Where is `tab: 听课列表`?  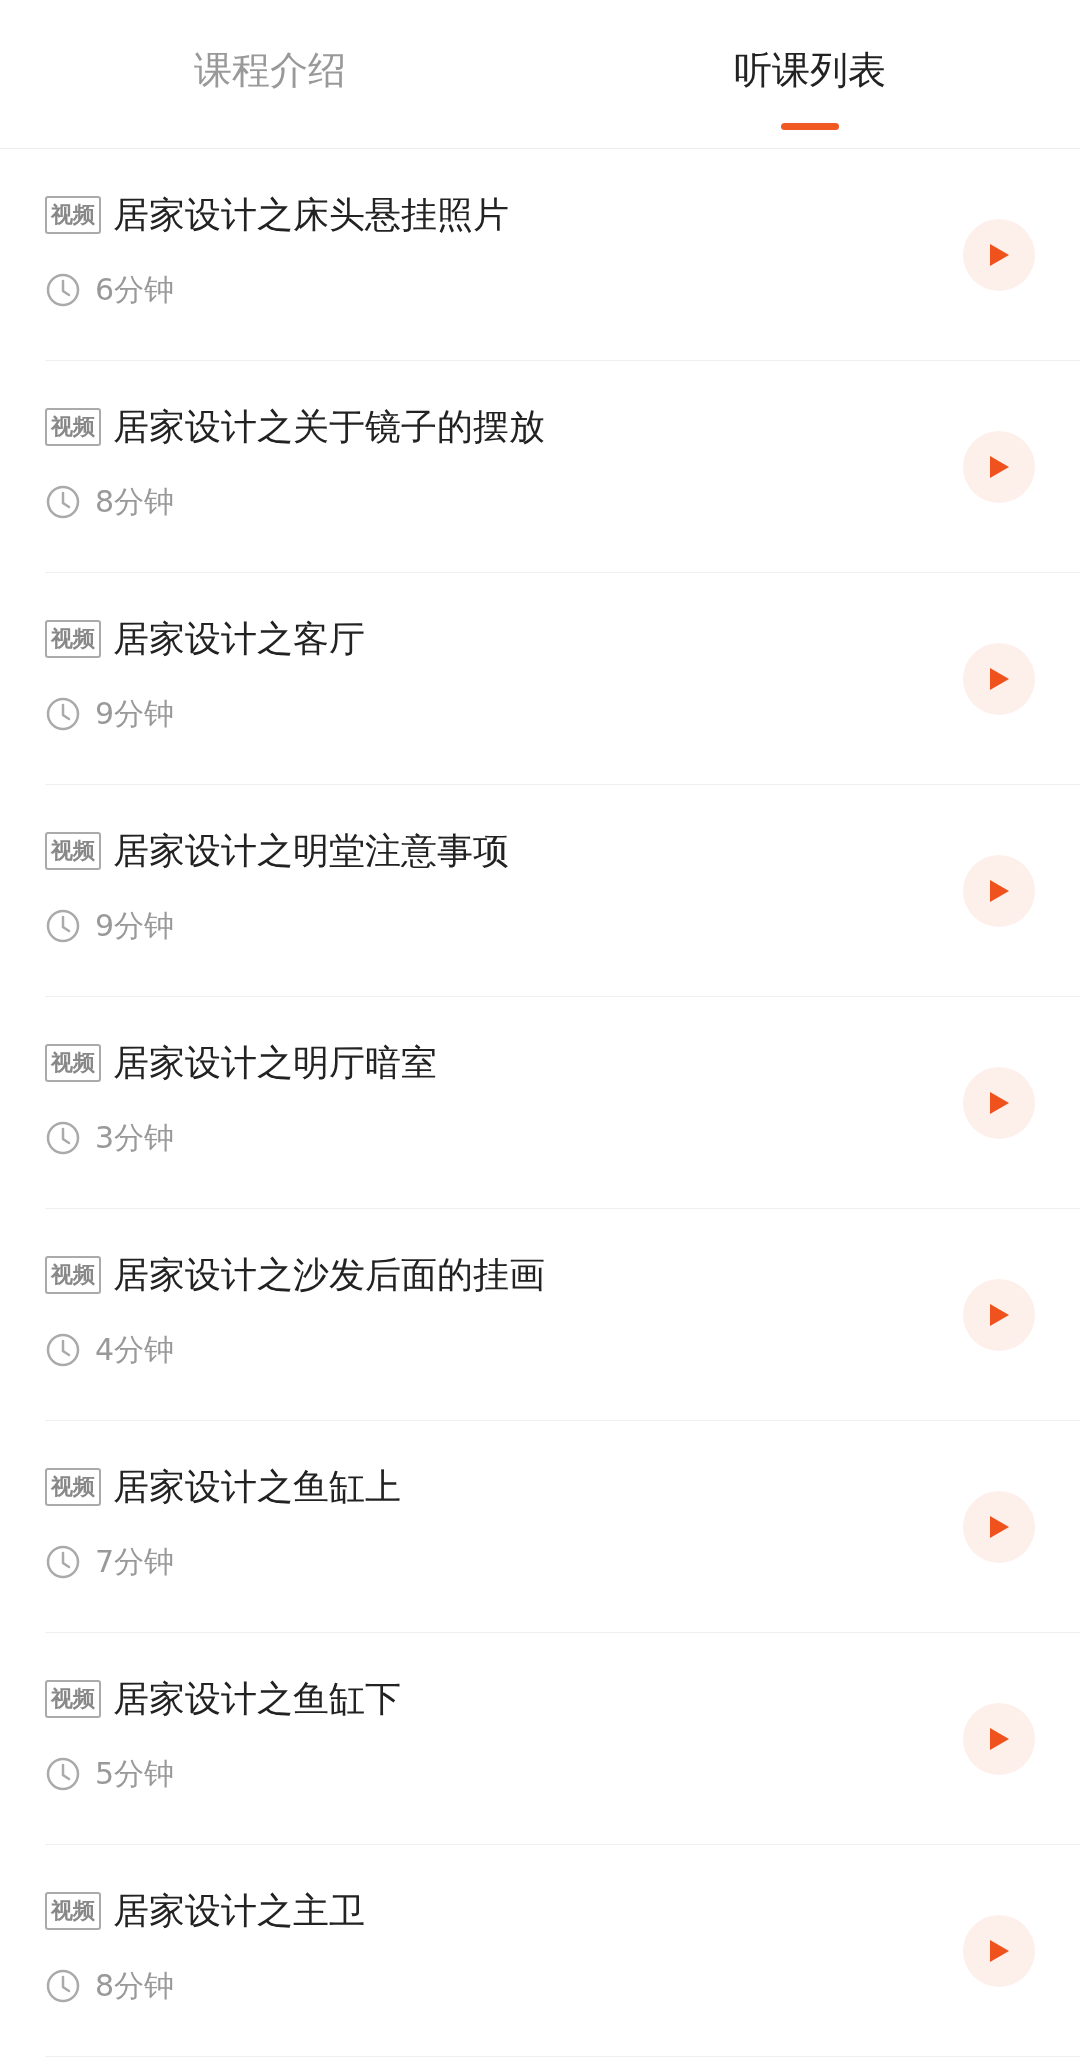
tab: 听课列表 is located at coordinates (810, 74).